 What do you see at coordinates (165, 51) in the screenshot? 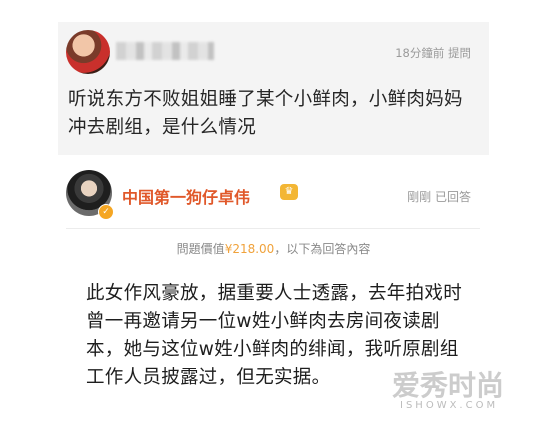
I see `blurred-username` at bounding box center [165, 51].